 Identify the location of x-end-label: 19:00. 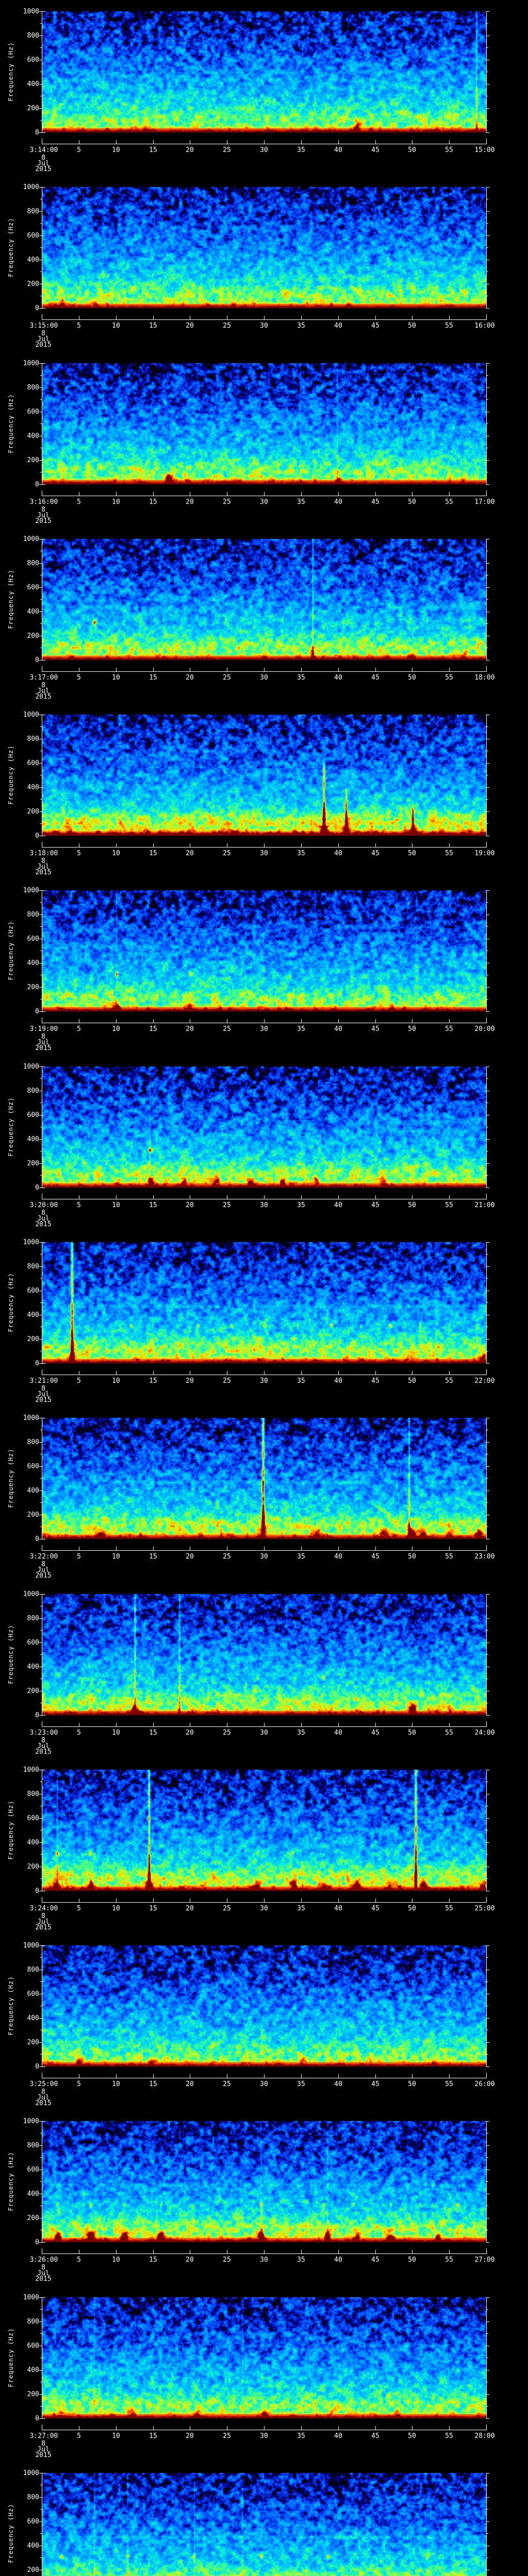
(484, 853).